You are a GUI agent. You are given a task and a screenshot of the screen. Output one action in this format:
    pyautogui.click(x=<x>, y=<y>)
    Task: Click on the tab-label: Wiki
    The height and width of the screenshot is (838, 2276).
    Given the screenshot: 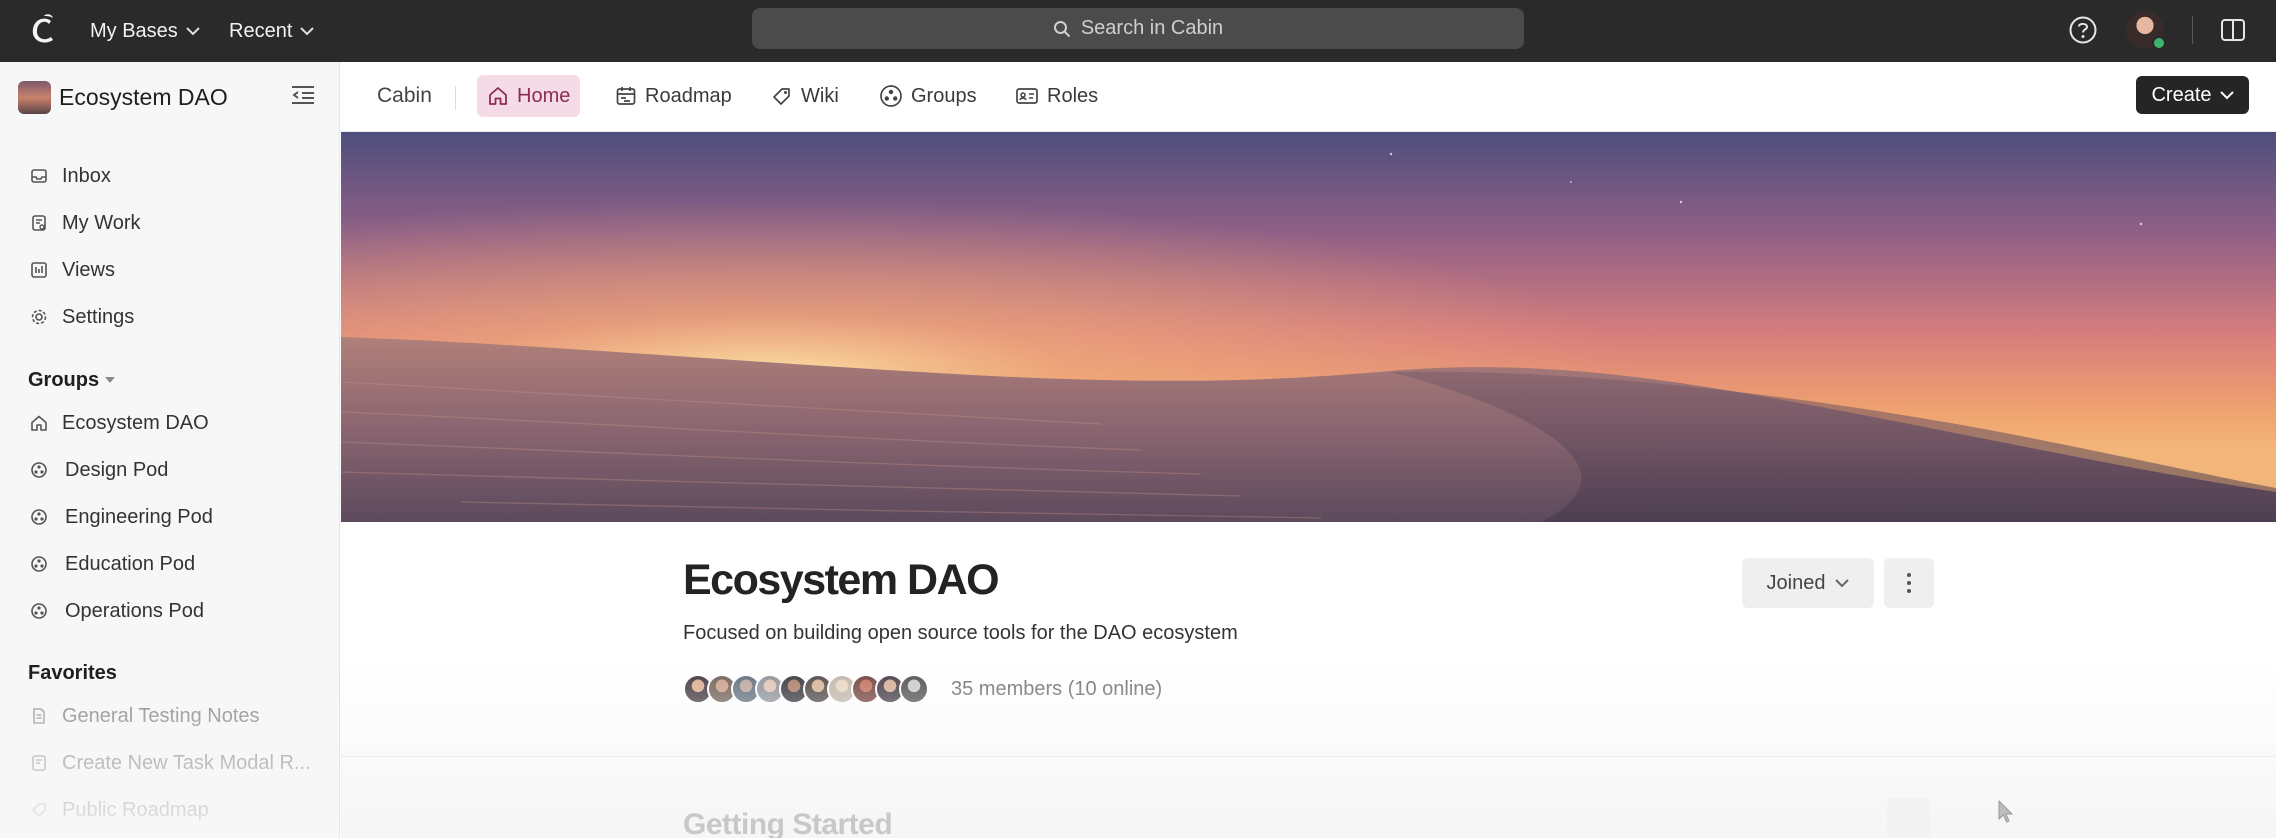 What is the action you would take?
    pyautogui.click(x=820, y=95)
    